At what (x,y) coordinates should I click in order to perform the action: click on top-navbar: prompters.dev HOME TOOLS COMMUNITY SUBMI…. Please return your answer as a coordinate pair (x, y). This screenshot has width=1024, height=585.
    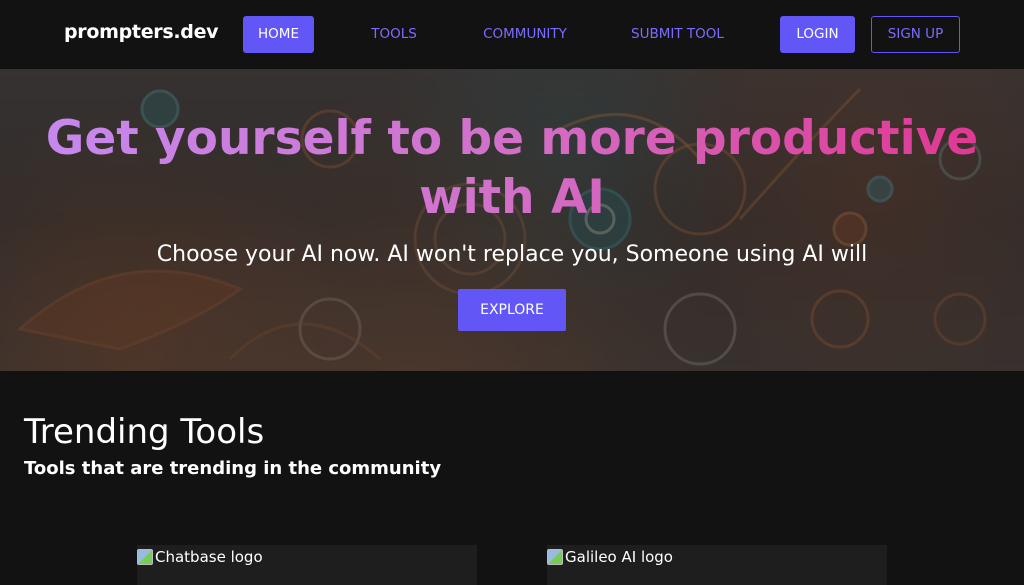
    Looking at the image, I should click on (512, 34).